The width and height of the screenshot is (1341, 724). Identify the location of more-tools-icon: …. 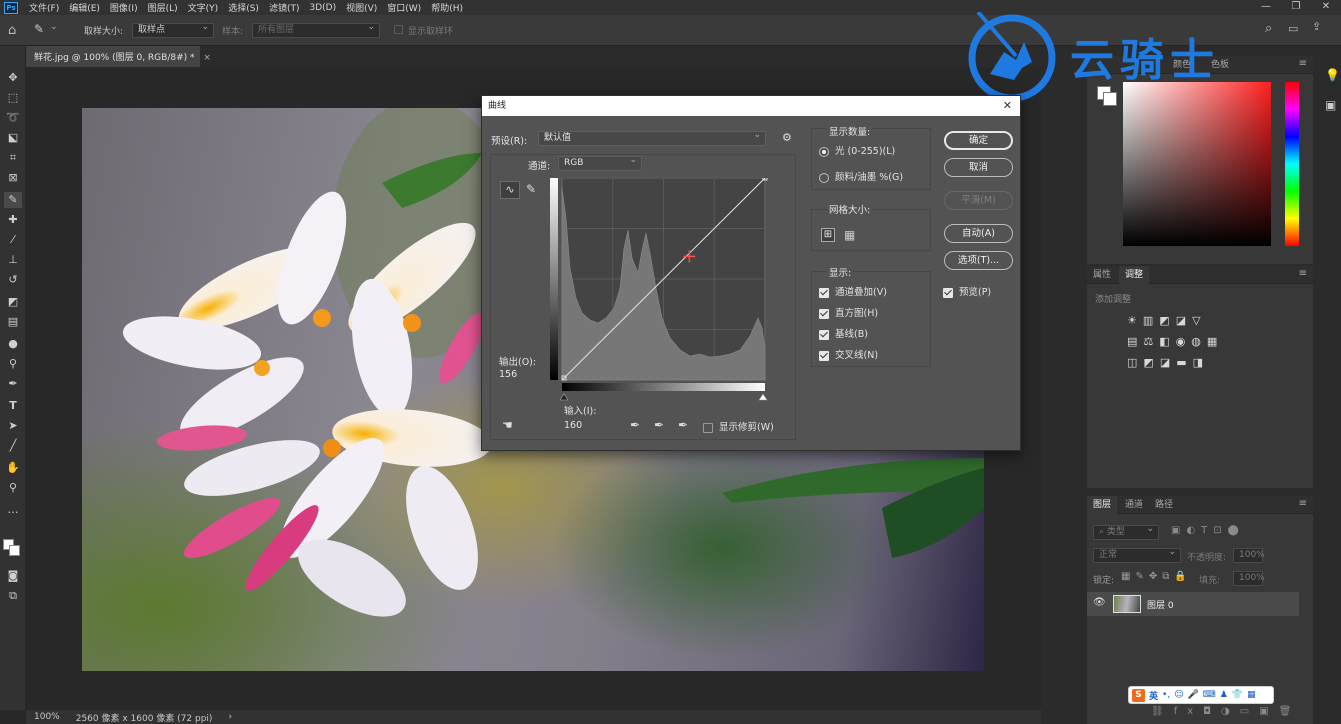
(13, 510).